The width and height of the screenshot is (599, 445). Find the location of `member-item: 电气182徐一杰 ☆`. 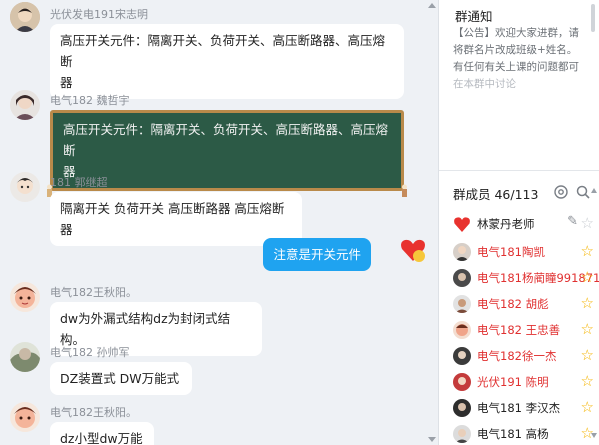

member-item: 电气182徐一杰 ☆ is located at coordinates (519, 356).